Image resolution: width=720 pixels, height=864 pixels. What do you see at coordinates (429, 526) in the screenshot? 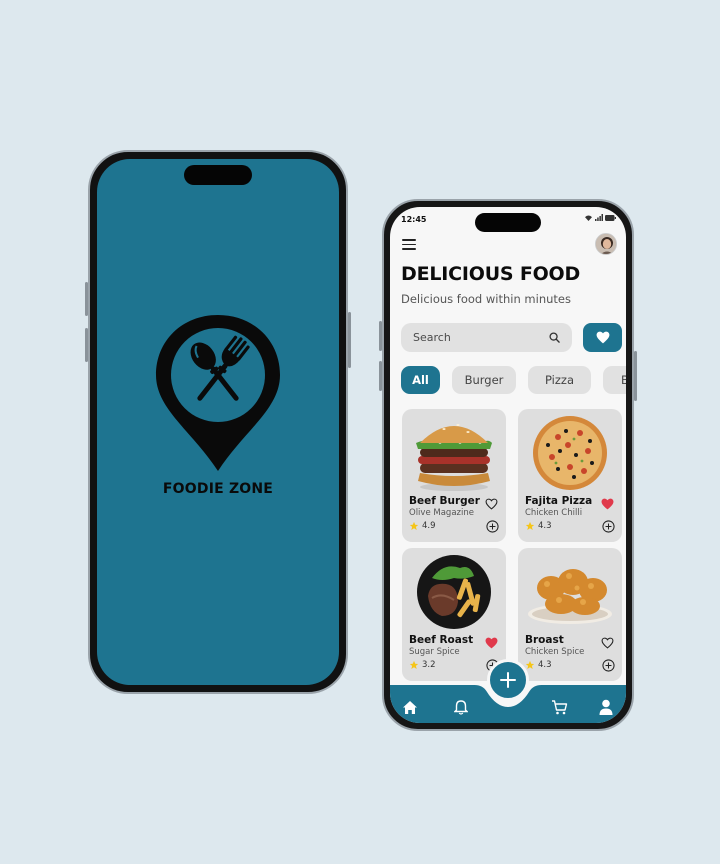
I see `rating-value: 4.9` at bounding box center [429, 526].